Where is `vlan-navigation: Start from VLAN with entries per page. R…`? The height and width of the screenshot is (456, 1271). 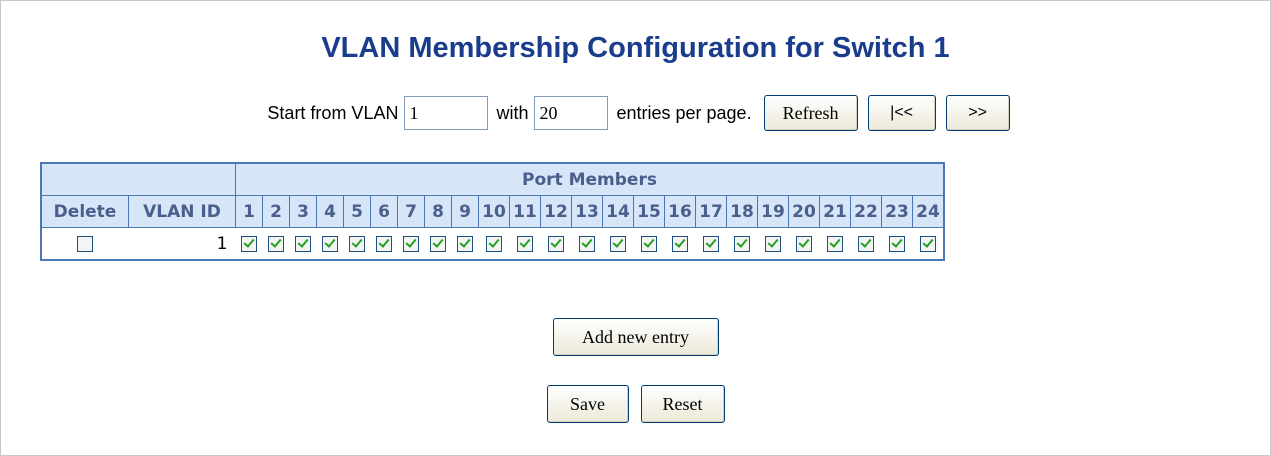 vlan-navigation: Start from VLAN with entries per page. R… is located at coordinates (635, 113).